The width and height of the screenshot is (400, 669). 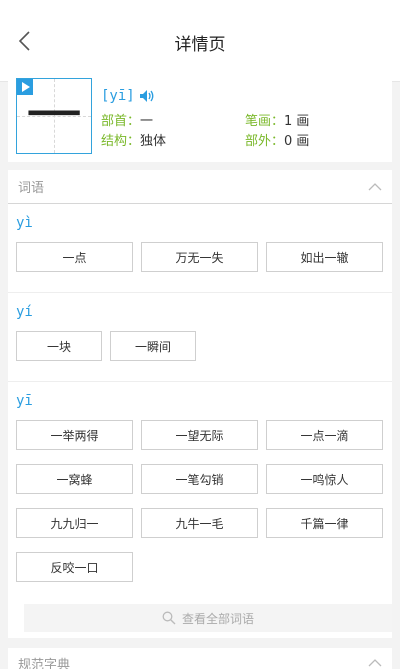 I want to click on structure-label: 结构：, so click(x=121, y=141).